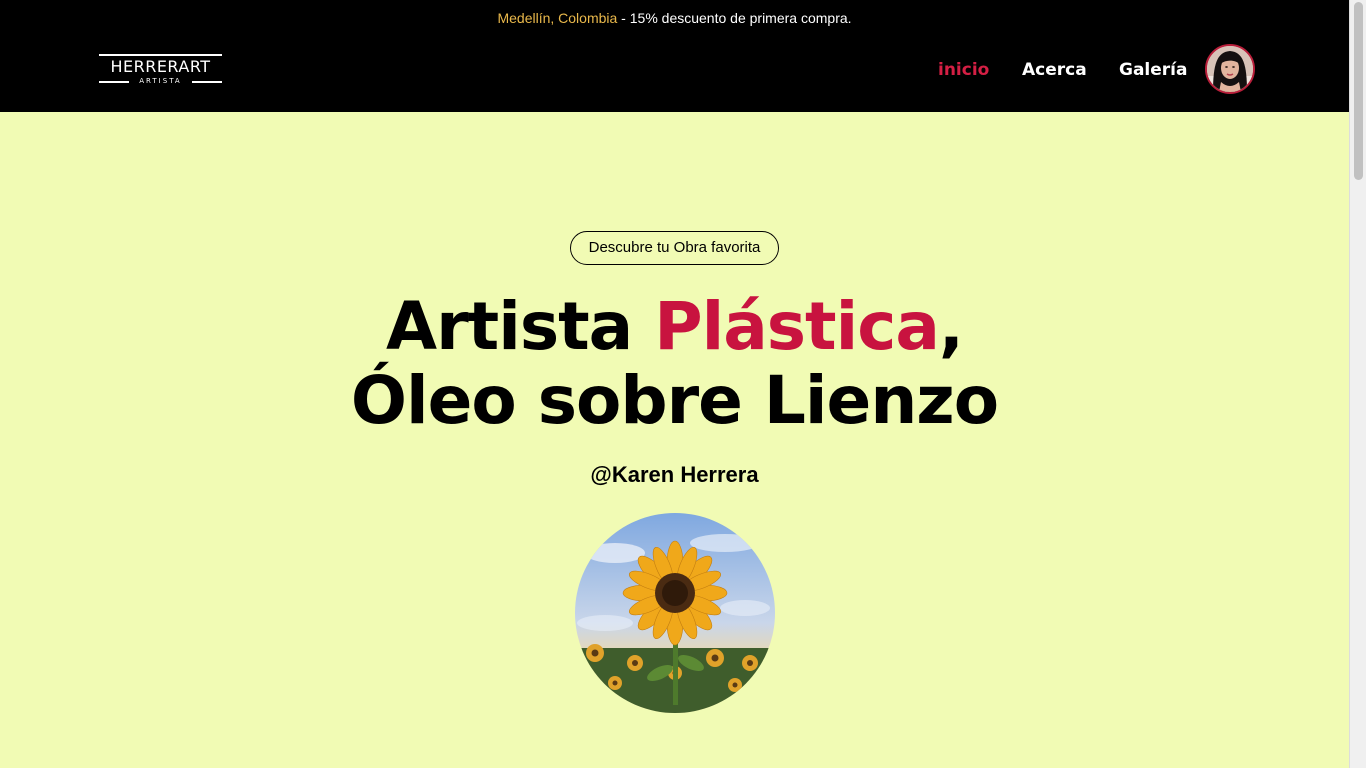 The width and height of the screenshot is (1366, 768). I want to click on logo-tagline: ARTISTA, so click(160, 81).